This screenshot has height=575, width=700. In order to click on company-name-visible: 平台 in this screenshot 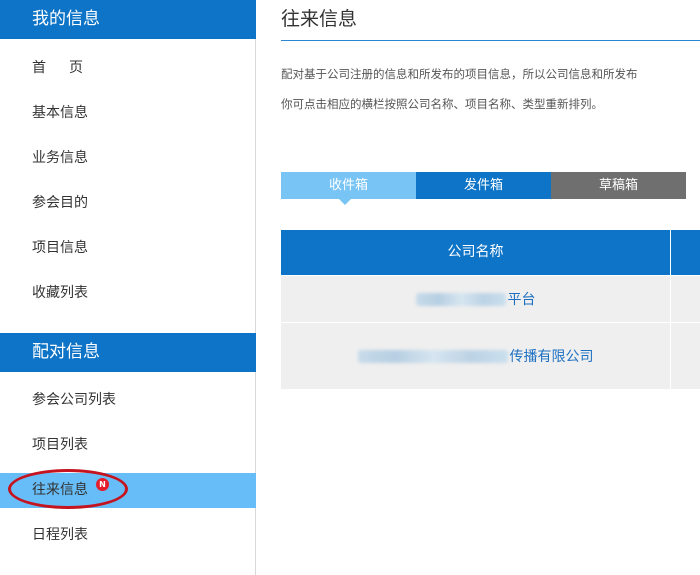, I will do `click(521, 300)`.